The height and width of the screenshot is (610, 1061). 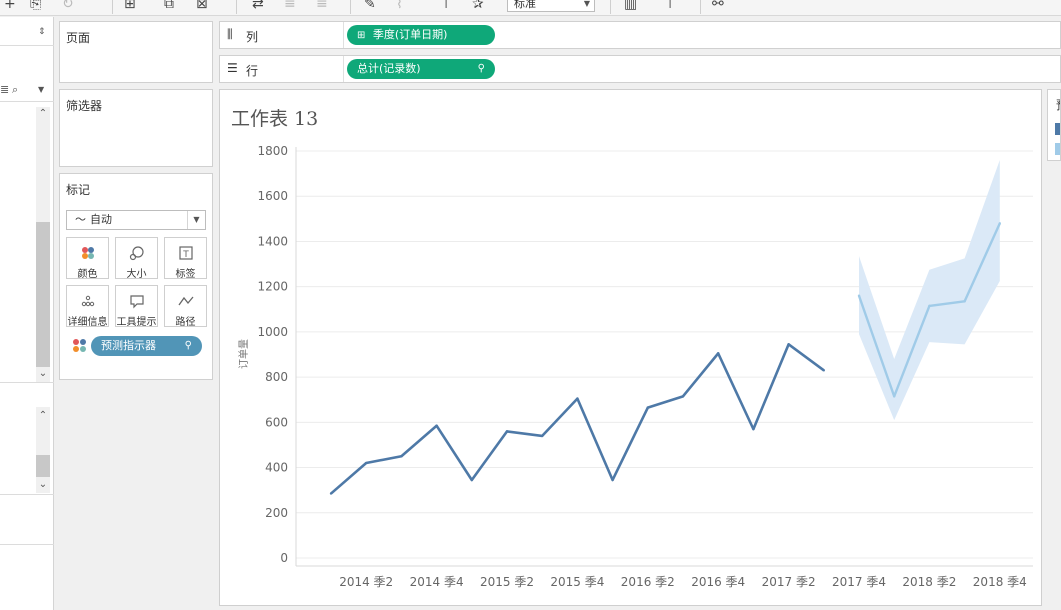 What do you see at coordinates (252, 71) in the screenshot?
I see `rows-label: 行` at bounding box center [252, 71].